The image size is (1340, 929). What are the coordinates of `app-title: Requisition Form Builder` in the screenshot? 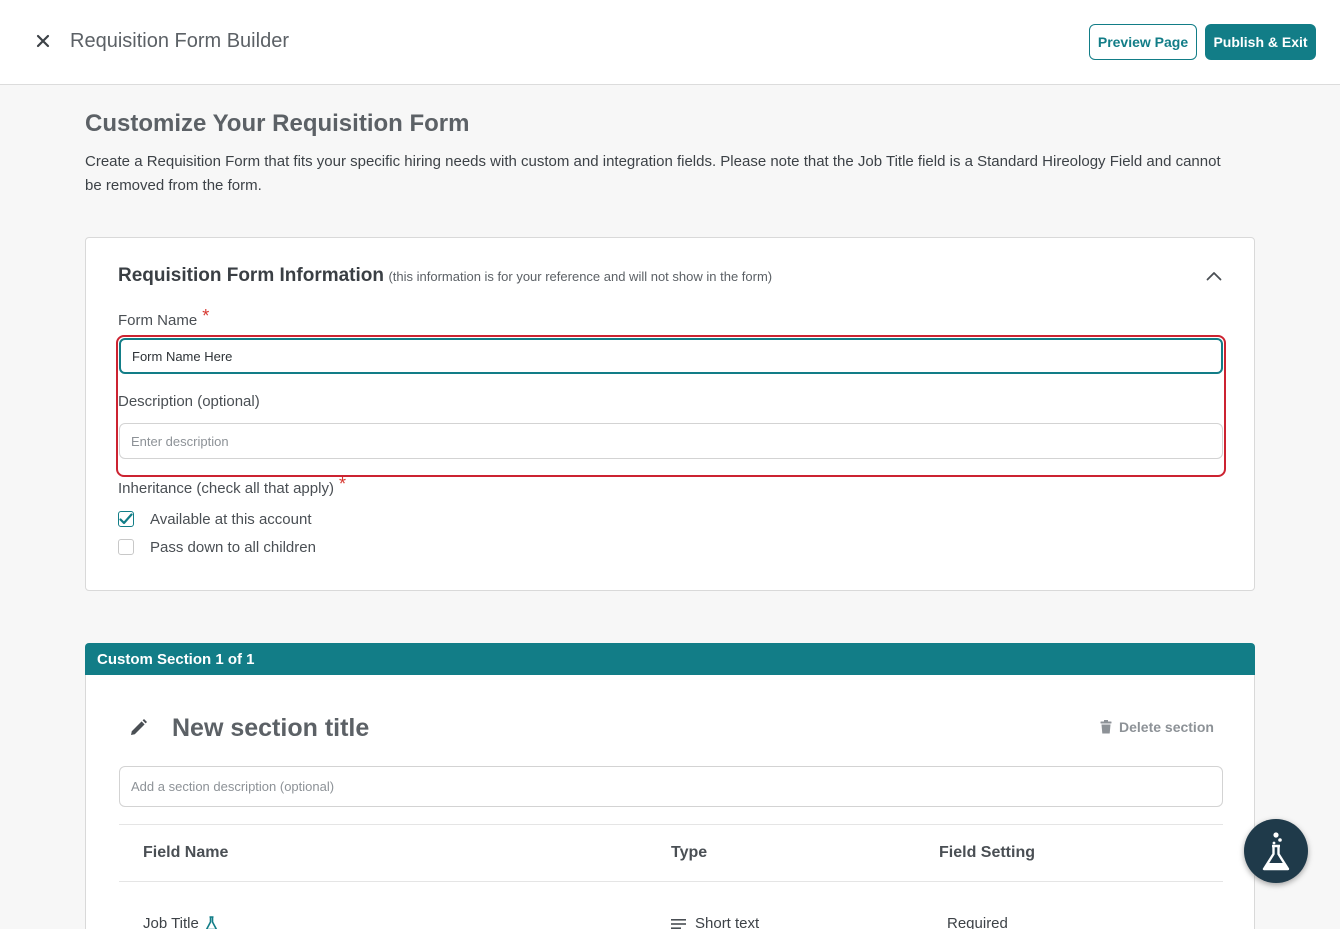 It's located at (179, 41).